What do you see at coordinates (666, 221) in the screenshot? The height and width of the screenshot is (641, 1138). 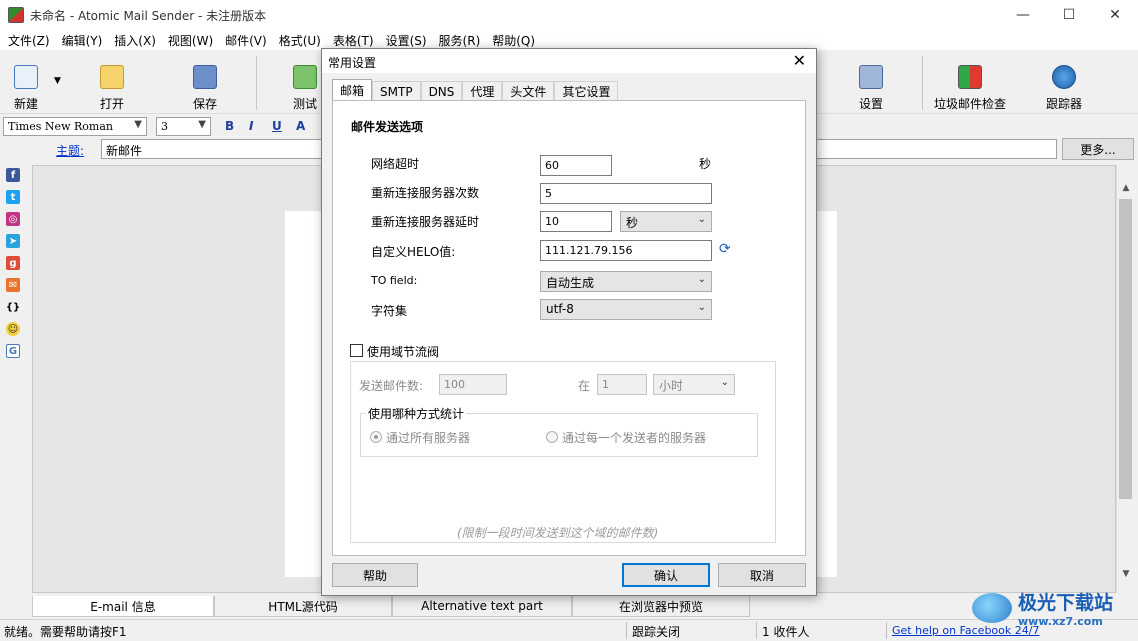 I see `reconnect-delay-unit-select: 秒 ⌄` at bounding box center [666, 221].